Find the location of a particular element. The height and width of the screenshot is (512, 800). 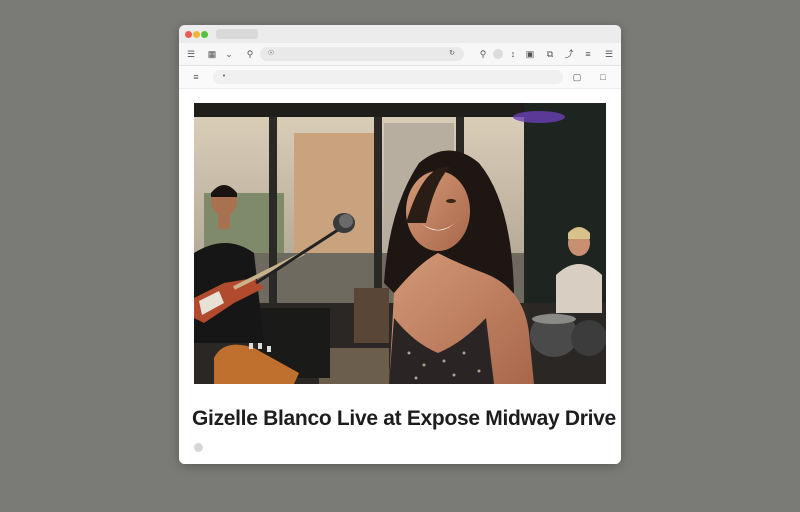

zoom-window-button is located at coordinates (204, 34).